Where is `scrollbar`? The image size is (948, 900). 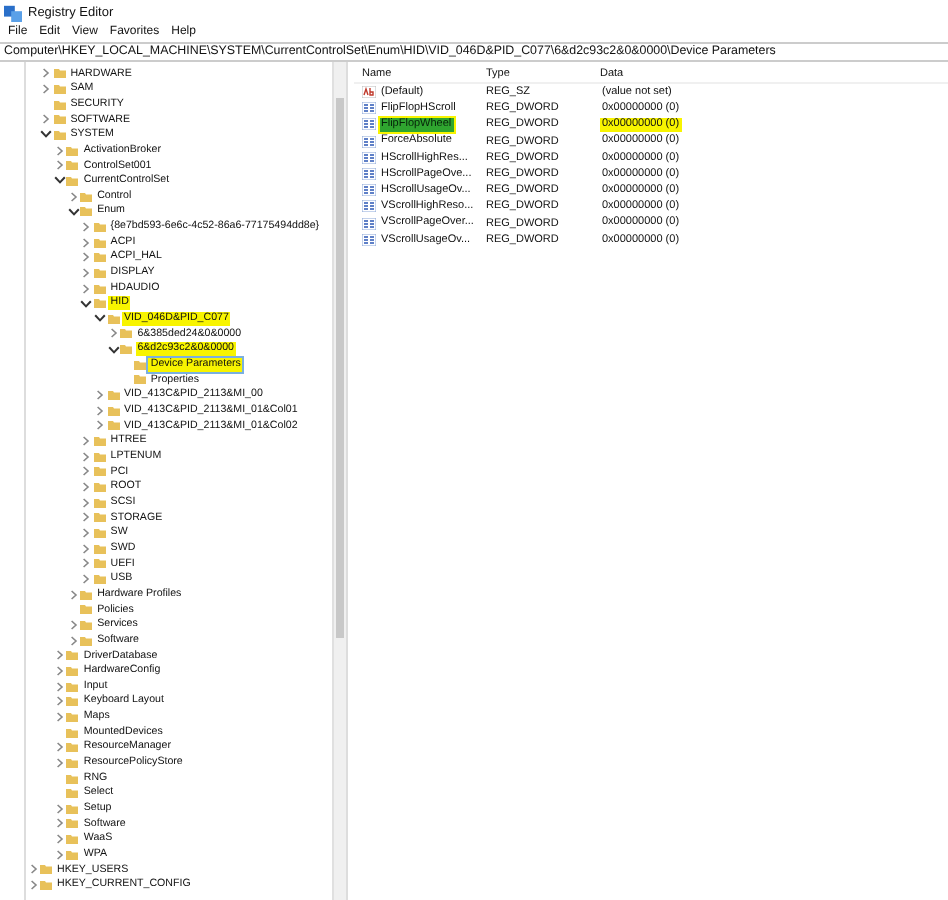 scrollbar is located at coordinates (339, 481).